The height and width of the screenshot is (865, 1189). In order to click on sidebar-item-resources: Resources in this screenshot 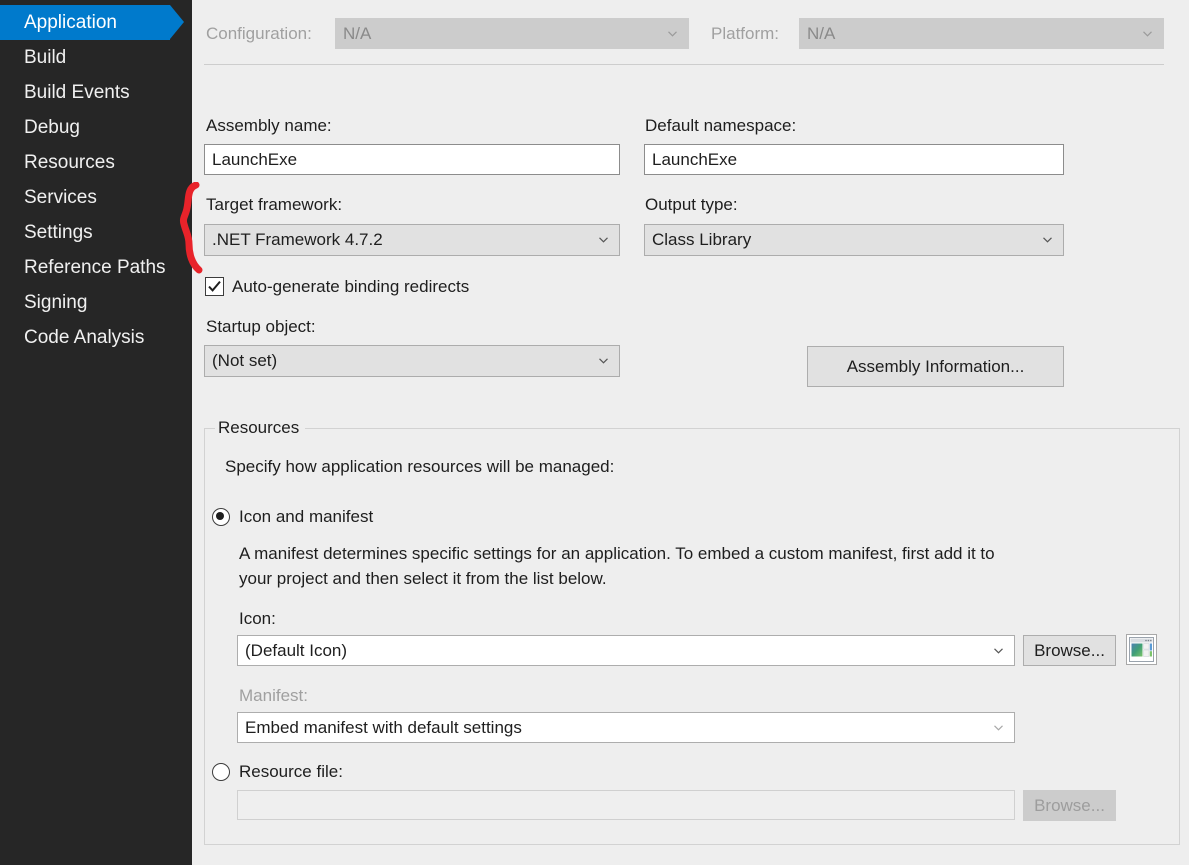, I will do `click(96, 162)`.